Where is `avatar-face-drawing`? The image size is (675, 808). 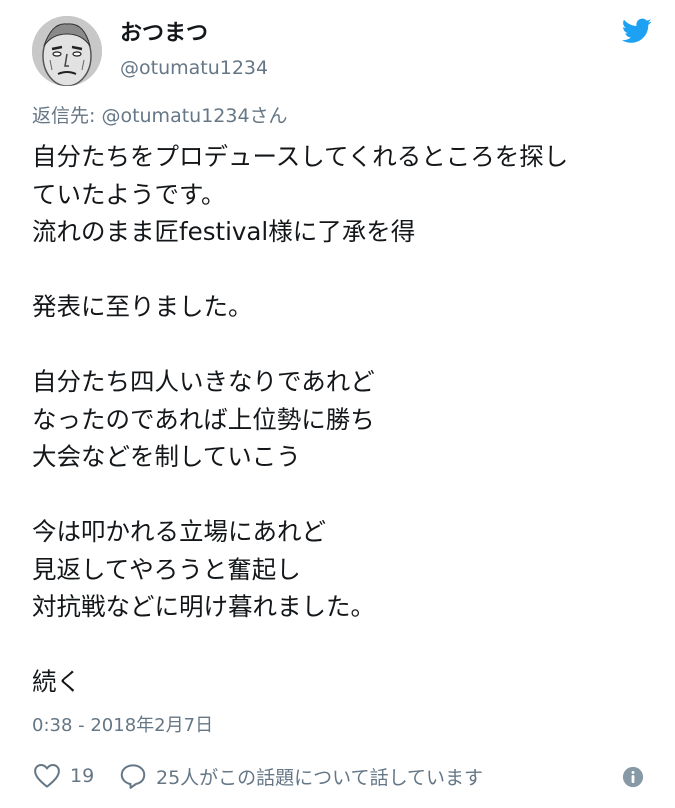 avatar-face-drawing is located at coordinates (67, 51).